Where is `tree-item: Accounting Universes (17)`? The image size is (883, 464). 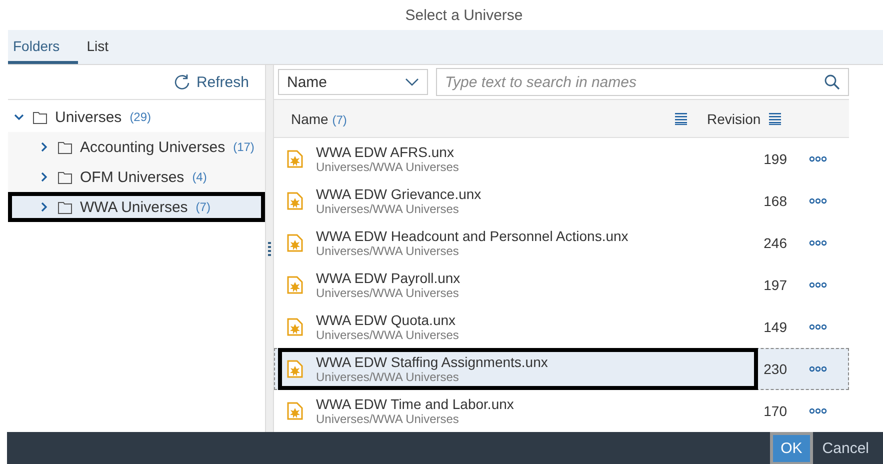 tree-item: Accounting Universes (17) is located at coordinates (136, 147).